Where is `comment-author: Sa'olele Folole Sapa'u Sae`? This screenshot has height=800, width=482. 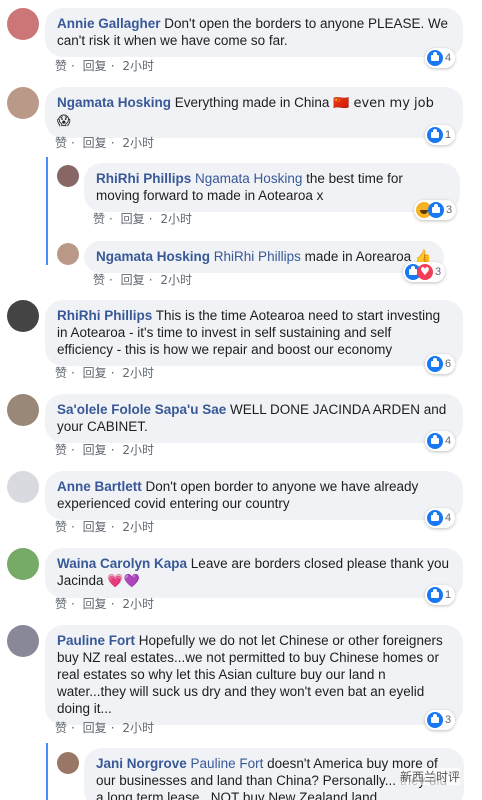 comment-author: Sa'olele Folole Sapa'u Sae is located at coordinates (141, 409).